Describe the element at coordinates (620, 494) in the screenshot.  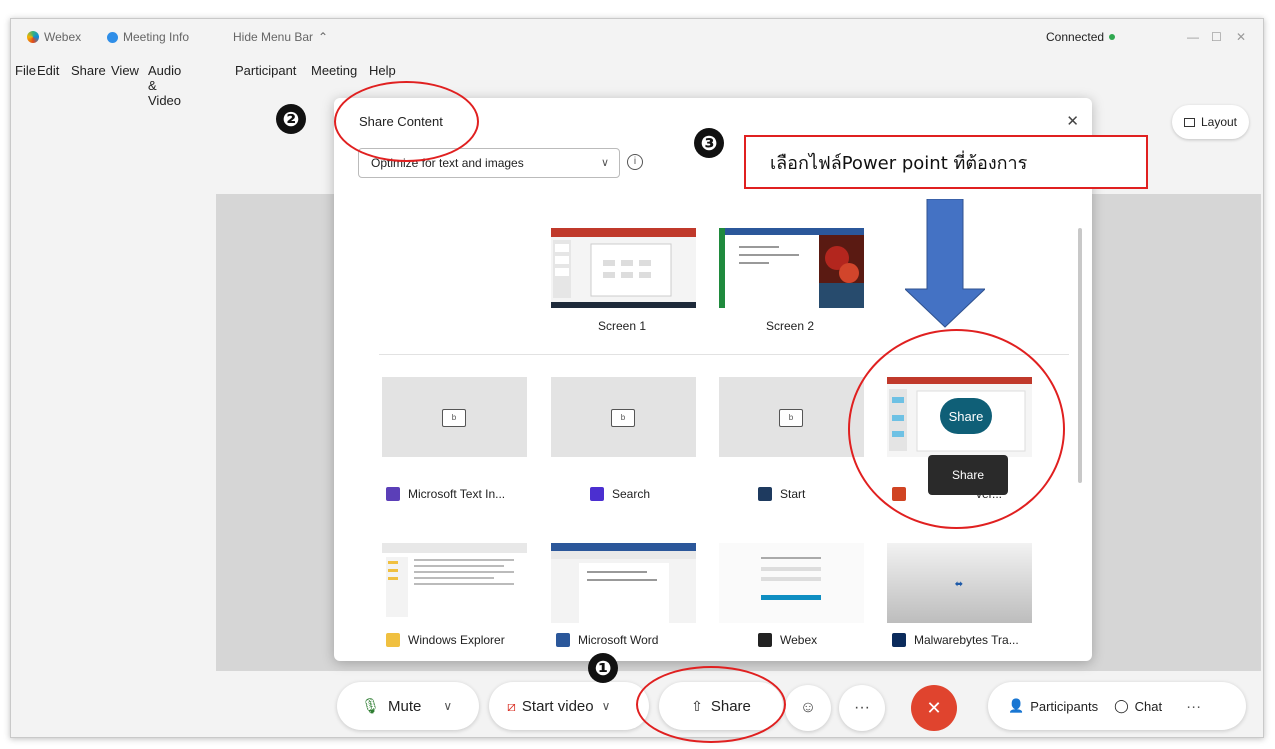
I see `app-label: Search` at that location.